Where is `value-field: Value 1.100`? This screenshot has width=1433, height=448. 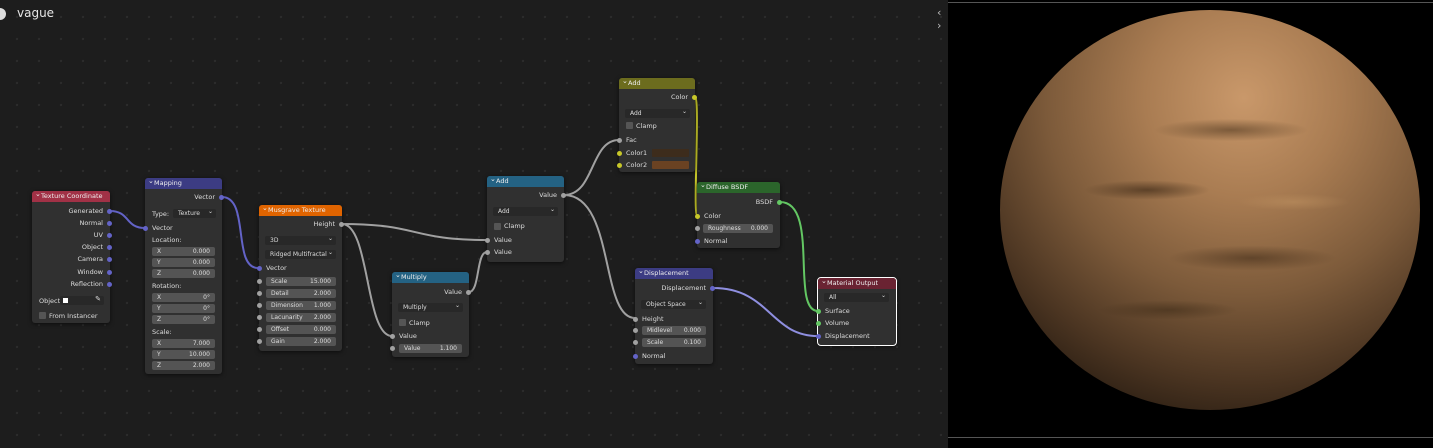 value-field: Value 1.100 is located at coordinates (430, 348).